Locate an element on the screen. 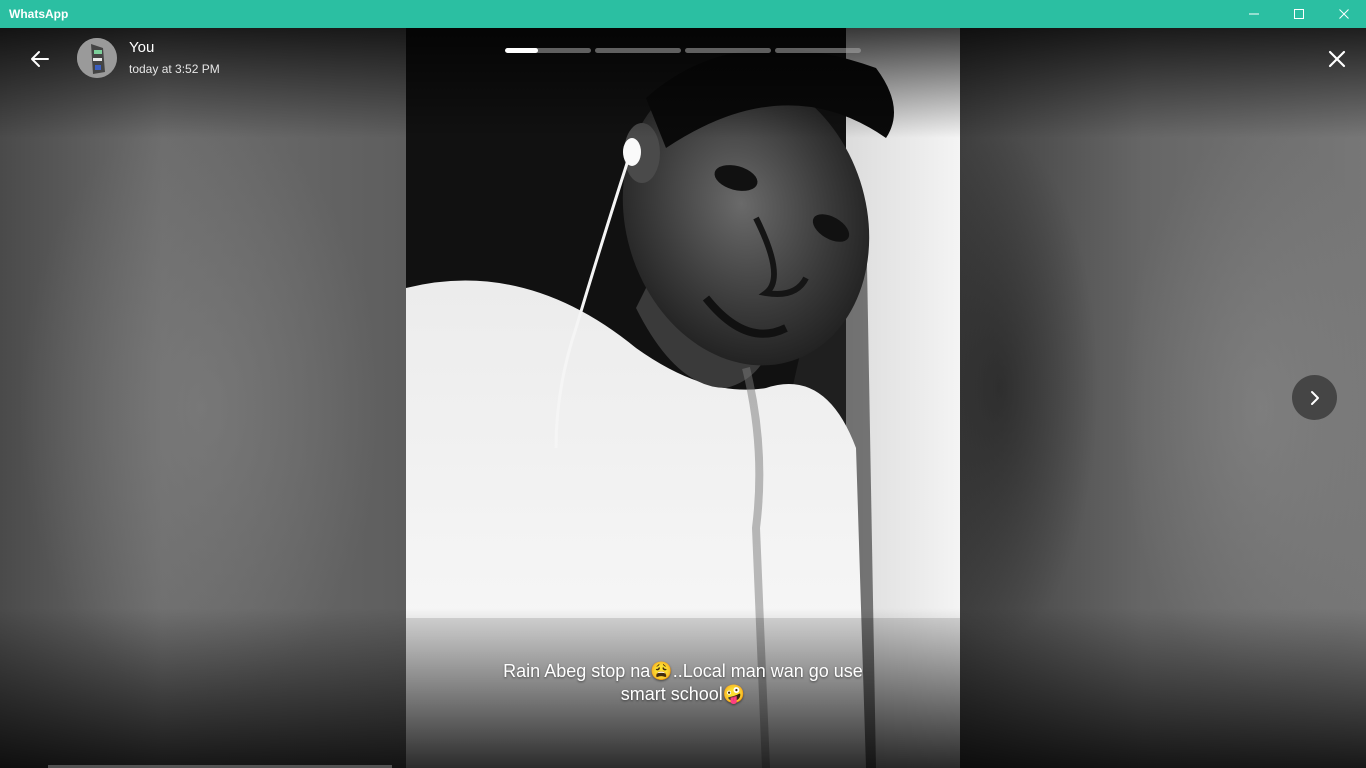  app-title: WhatsApp is located at coordinates (39, 14).